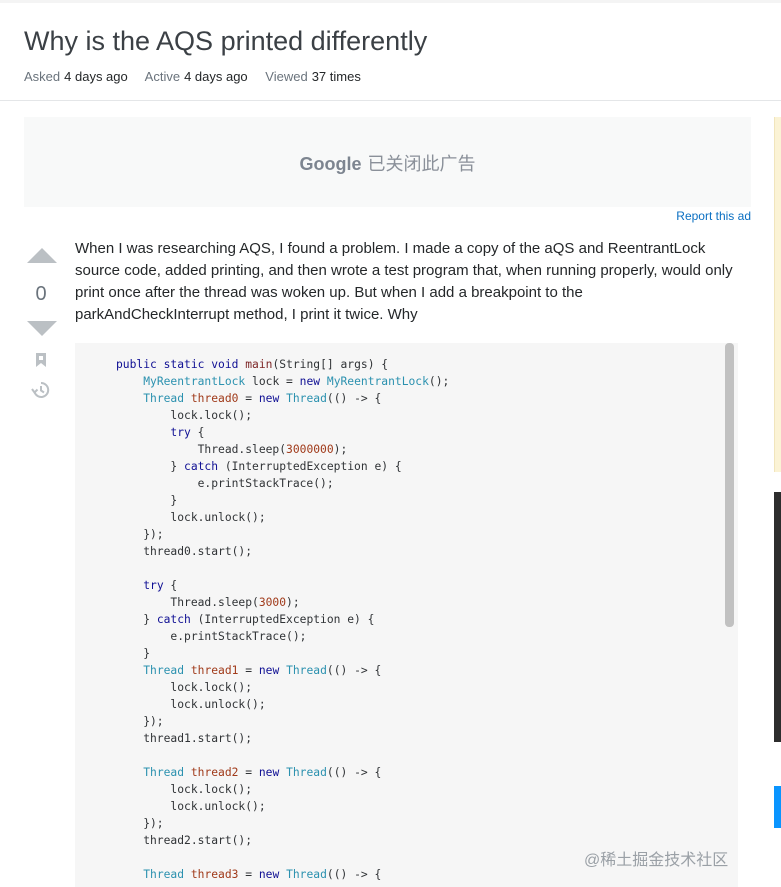 This screenshot has height=887, width=781. What do you see at coordinates (656, 860) in the screenshot?
I see `watermark: @稀土掘金技术社区` at bounding box center [656, 860].